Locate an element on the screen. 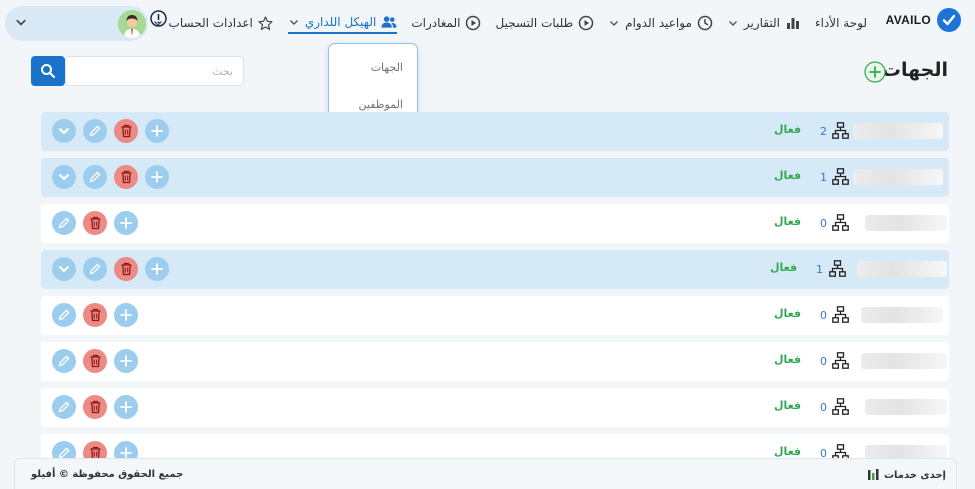 This screenshot has height=489, width=975. star-icon is located at coordinates (266, 23).